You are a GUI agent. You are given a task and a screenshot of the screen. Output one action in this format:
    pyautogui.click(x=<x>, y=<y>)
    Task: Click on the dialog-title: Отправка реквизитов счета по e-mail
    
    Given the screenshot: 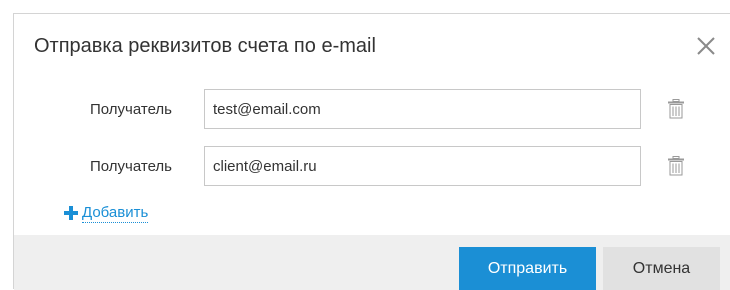 What is the action you would take?
    pyautogui.click(x=205, y=46)
    